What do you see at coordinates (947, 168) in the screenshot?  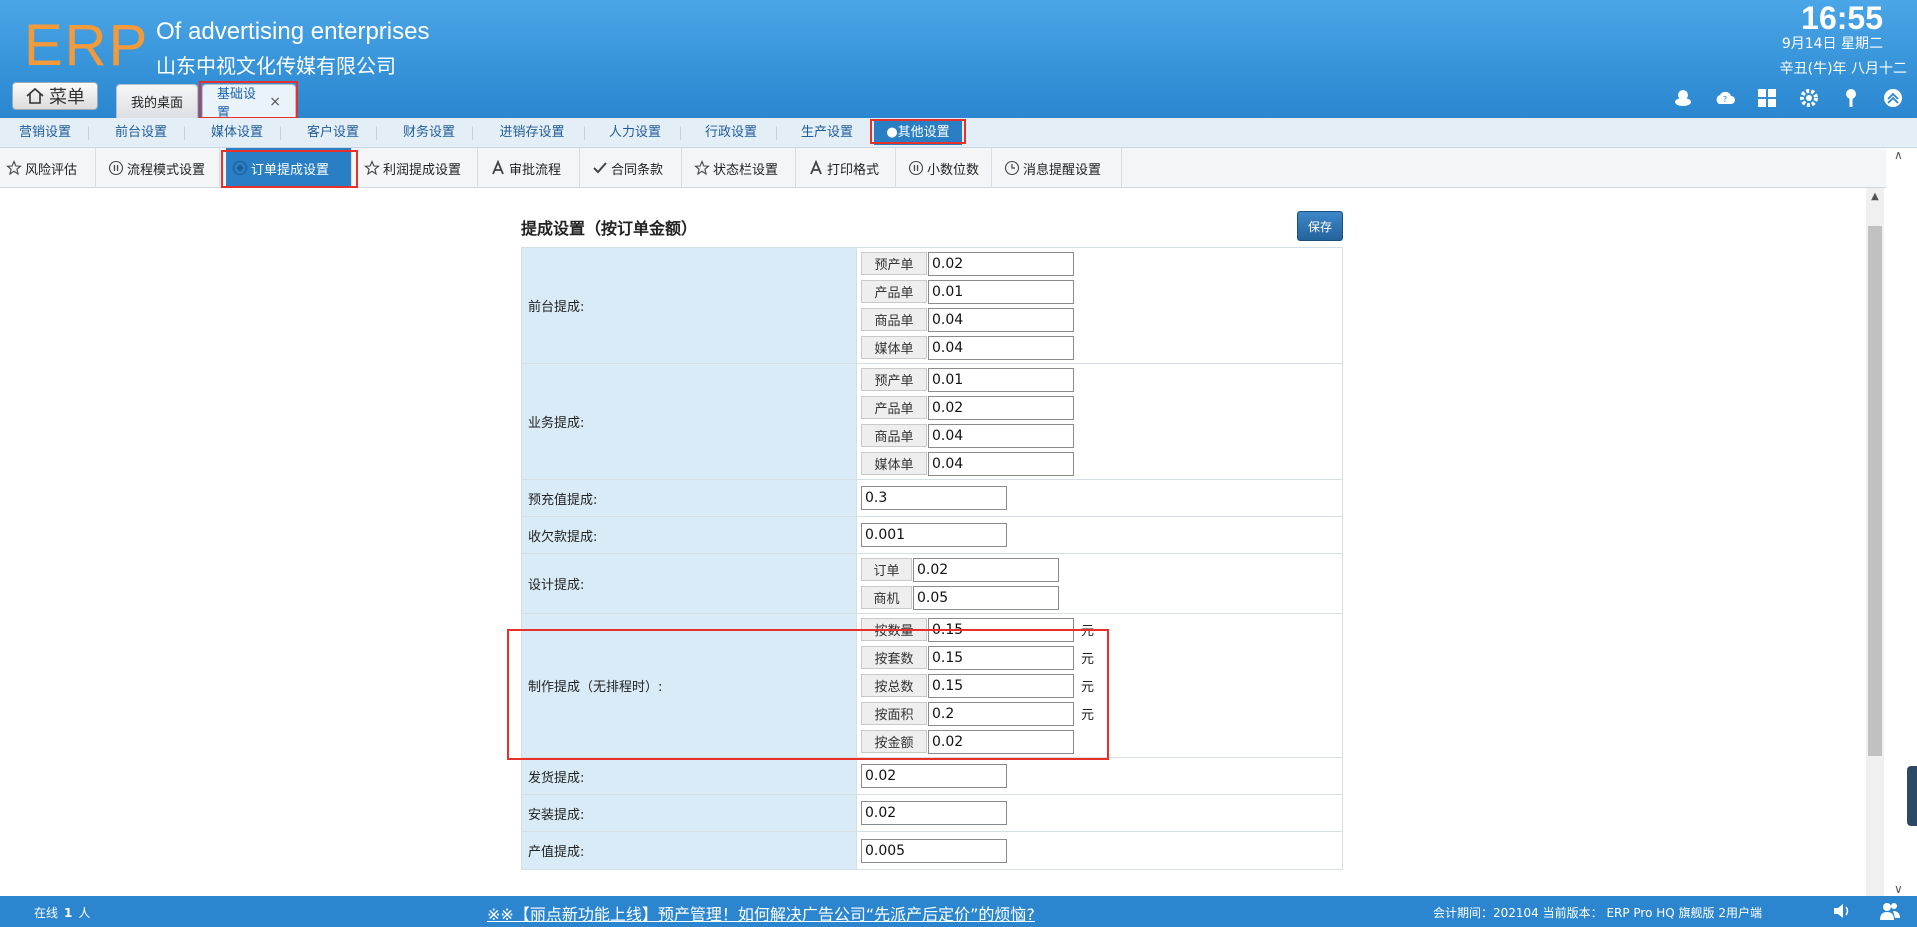 I see `subnav-decimal-places: 小数位数` at bounding box center [947, 168].